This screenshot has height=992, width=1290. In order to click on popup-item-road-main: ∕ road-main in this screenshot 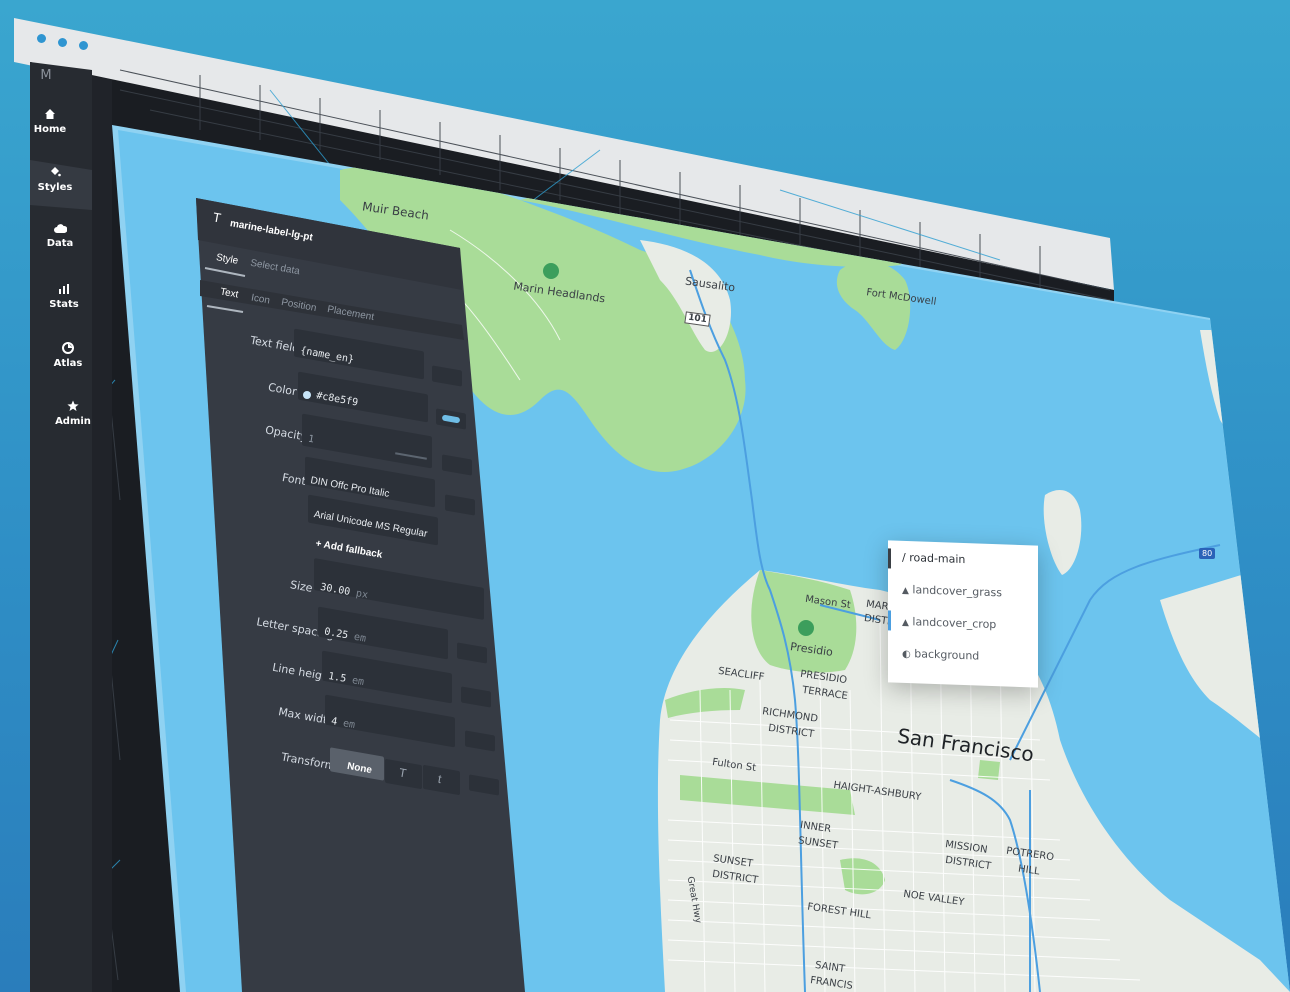, I will do `click(933, 558)`.